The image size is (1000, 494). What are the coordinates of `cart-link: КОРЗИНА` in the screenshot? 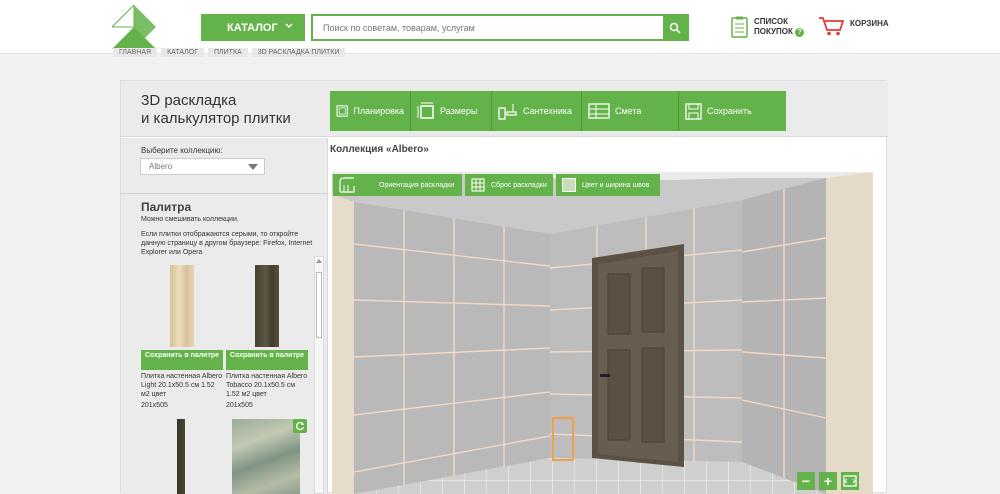 It's located at (853, 26).